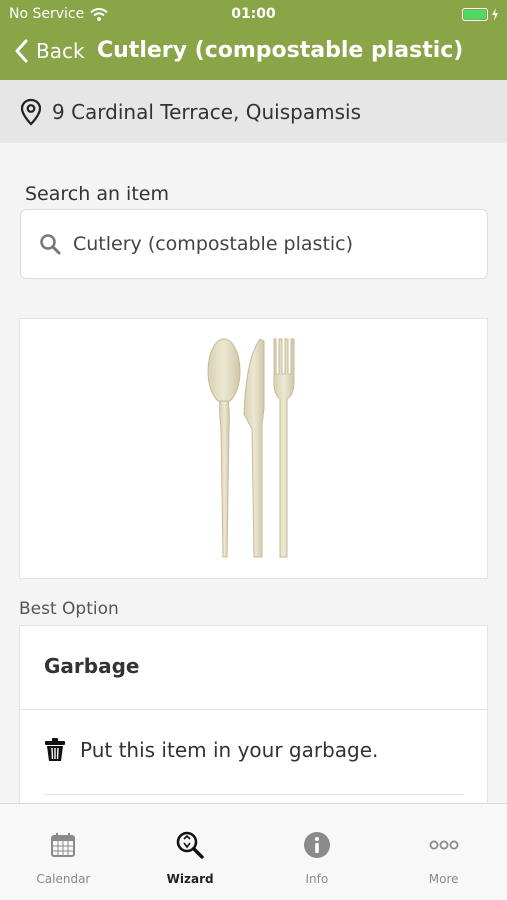 The width and height of the screenshot is (507, 900). I want to click on garbage-can-icon, so click(55, 749).